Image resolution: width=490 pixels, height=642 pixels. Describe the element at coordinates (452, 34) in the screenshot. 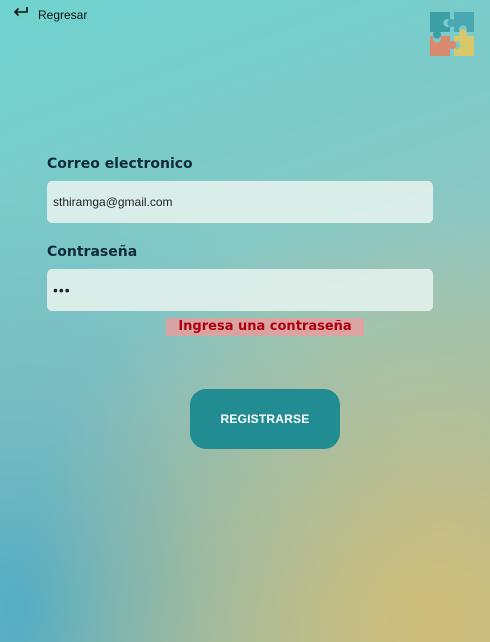

I see `puzzle-icon` at that location.